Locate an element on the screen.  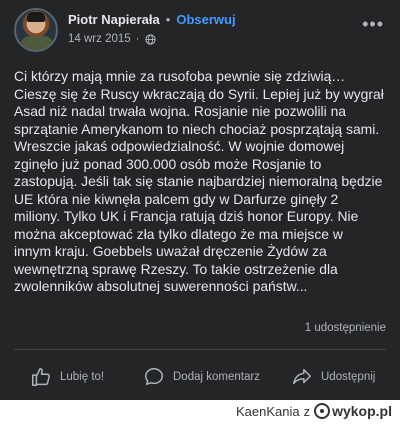
post-meta: 14 wrz 2015 · is located at coordinates (112, 39).